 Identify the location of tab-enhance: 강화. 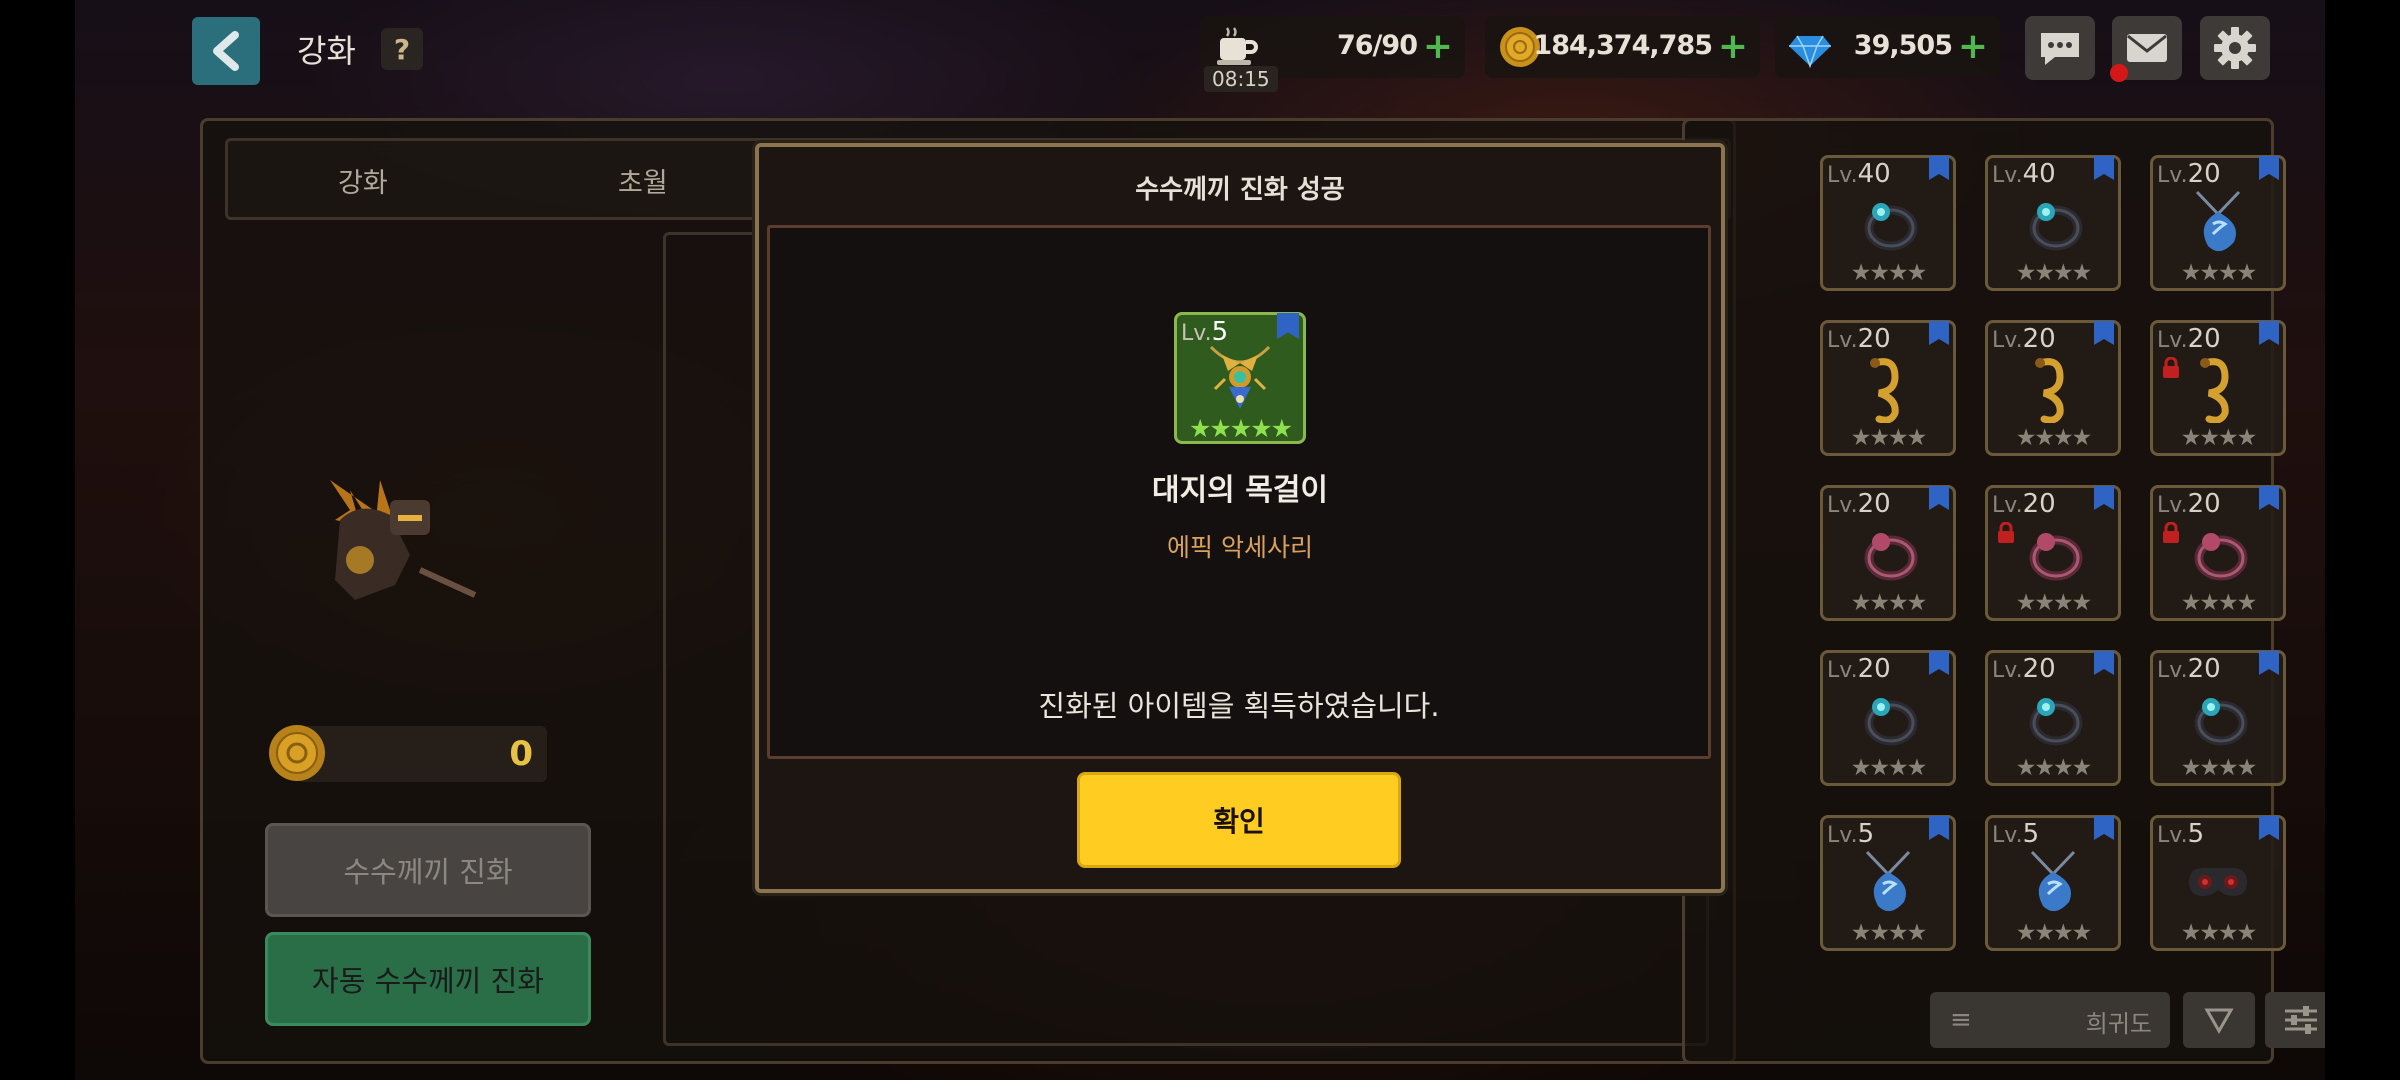
(363, 180).